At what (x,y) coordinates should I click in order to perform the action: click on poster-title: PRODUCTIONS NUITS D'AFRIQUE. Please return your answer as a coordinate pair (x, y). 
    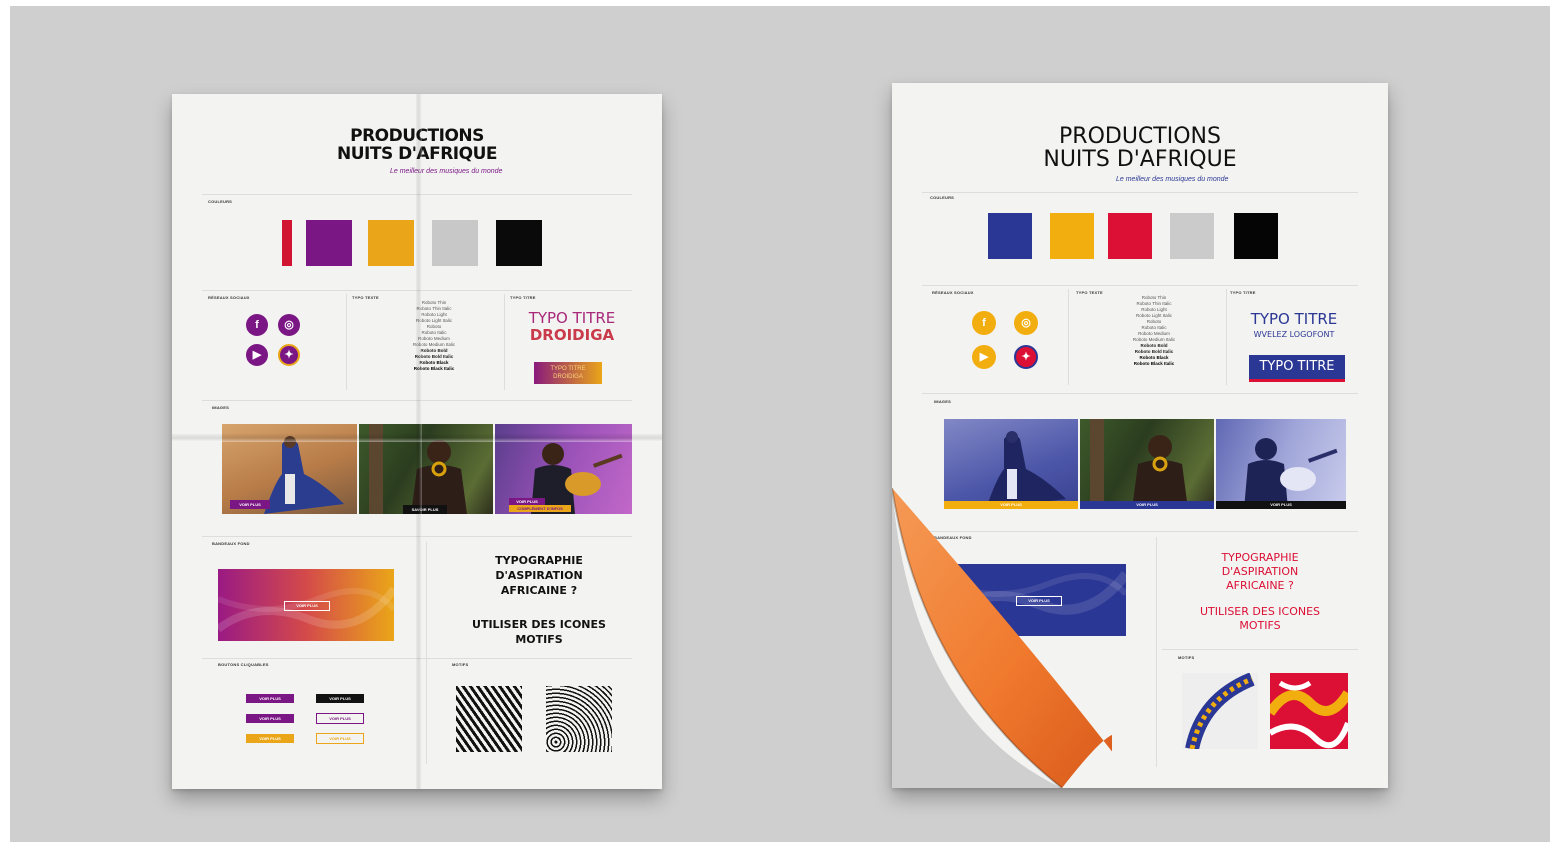
    Looking at the image, I should click on (1140, 148).